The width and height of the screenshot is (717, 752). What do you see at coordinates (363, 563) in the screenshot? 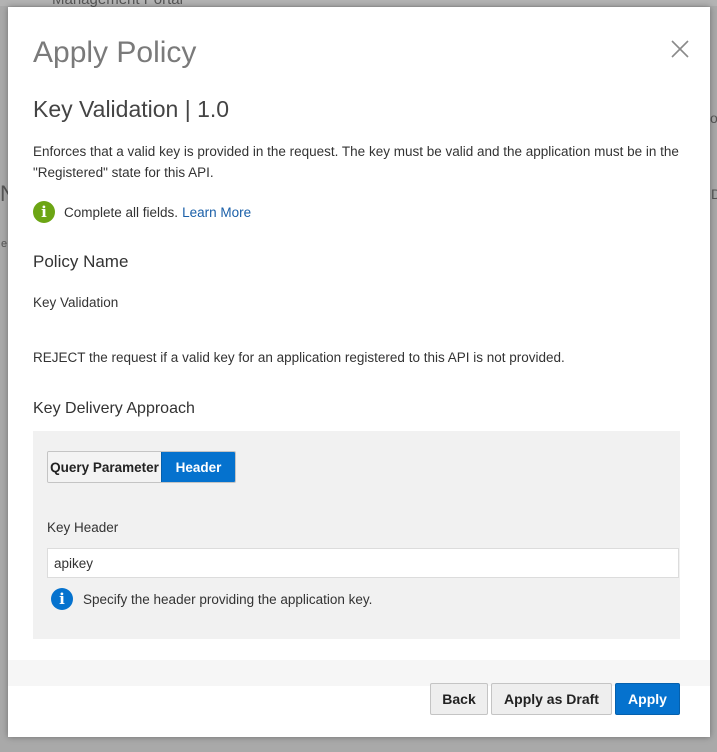
I see `key-header-input` at bounding box center [363, 563].